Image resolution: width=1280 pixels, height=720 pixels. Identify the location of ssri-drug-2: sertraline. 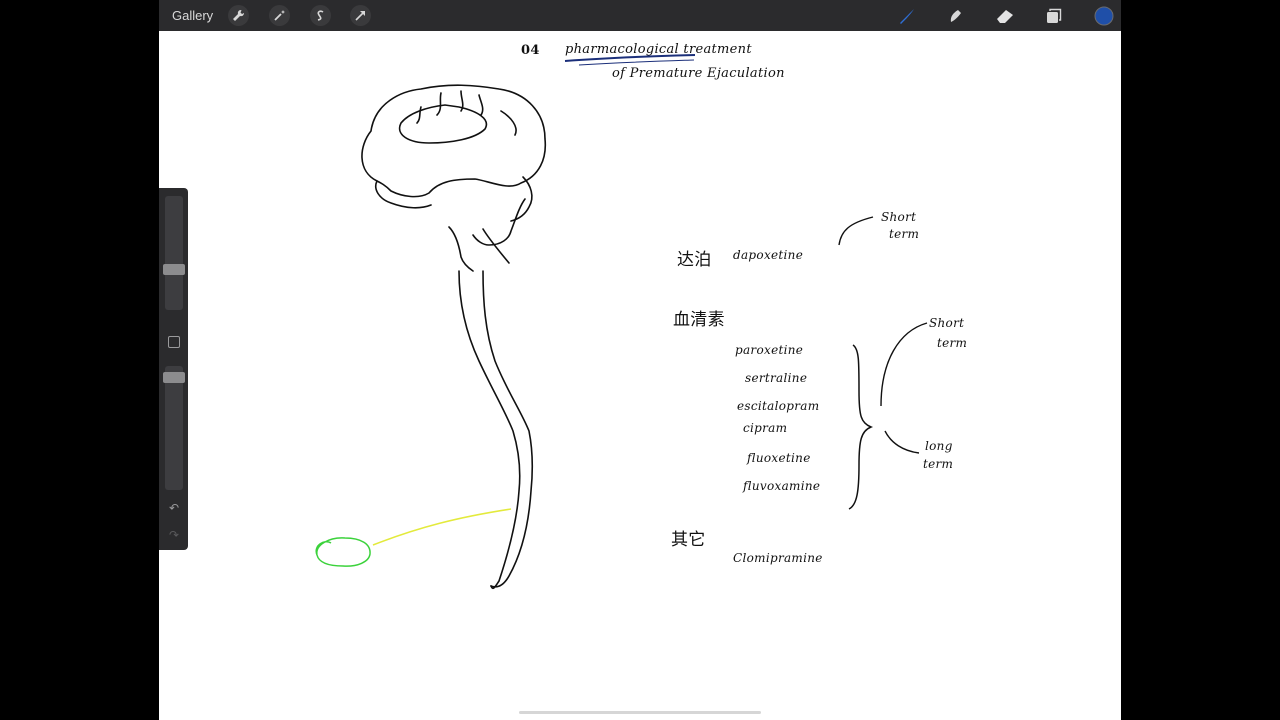
(776, 378).